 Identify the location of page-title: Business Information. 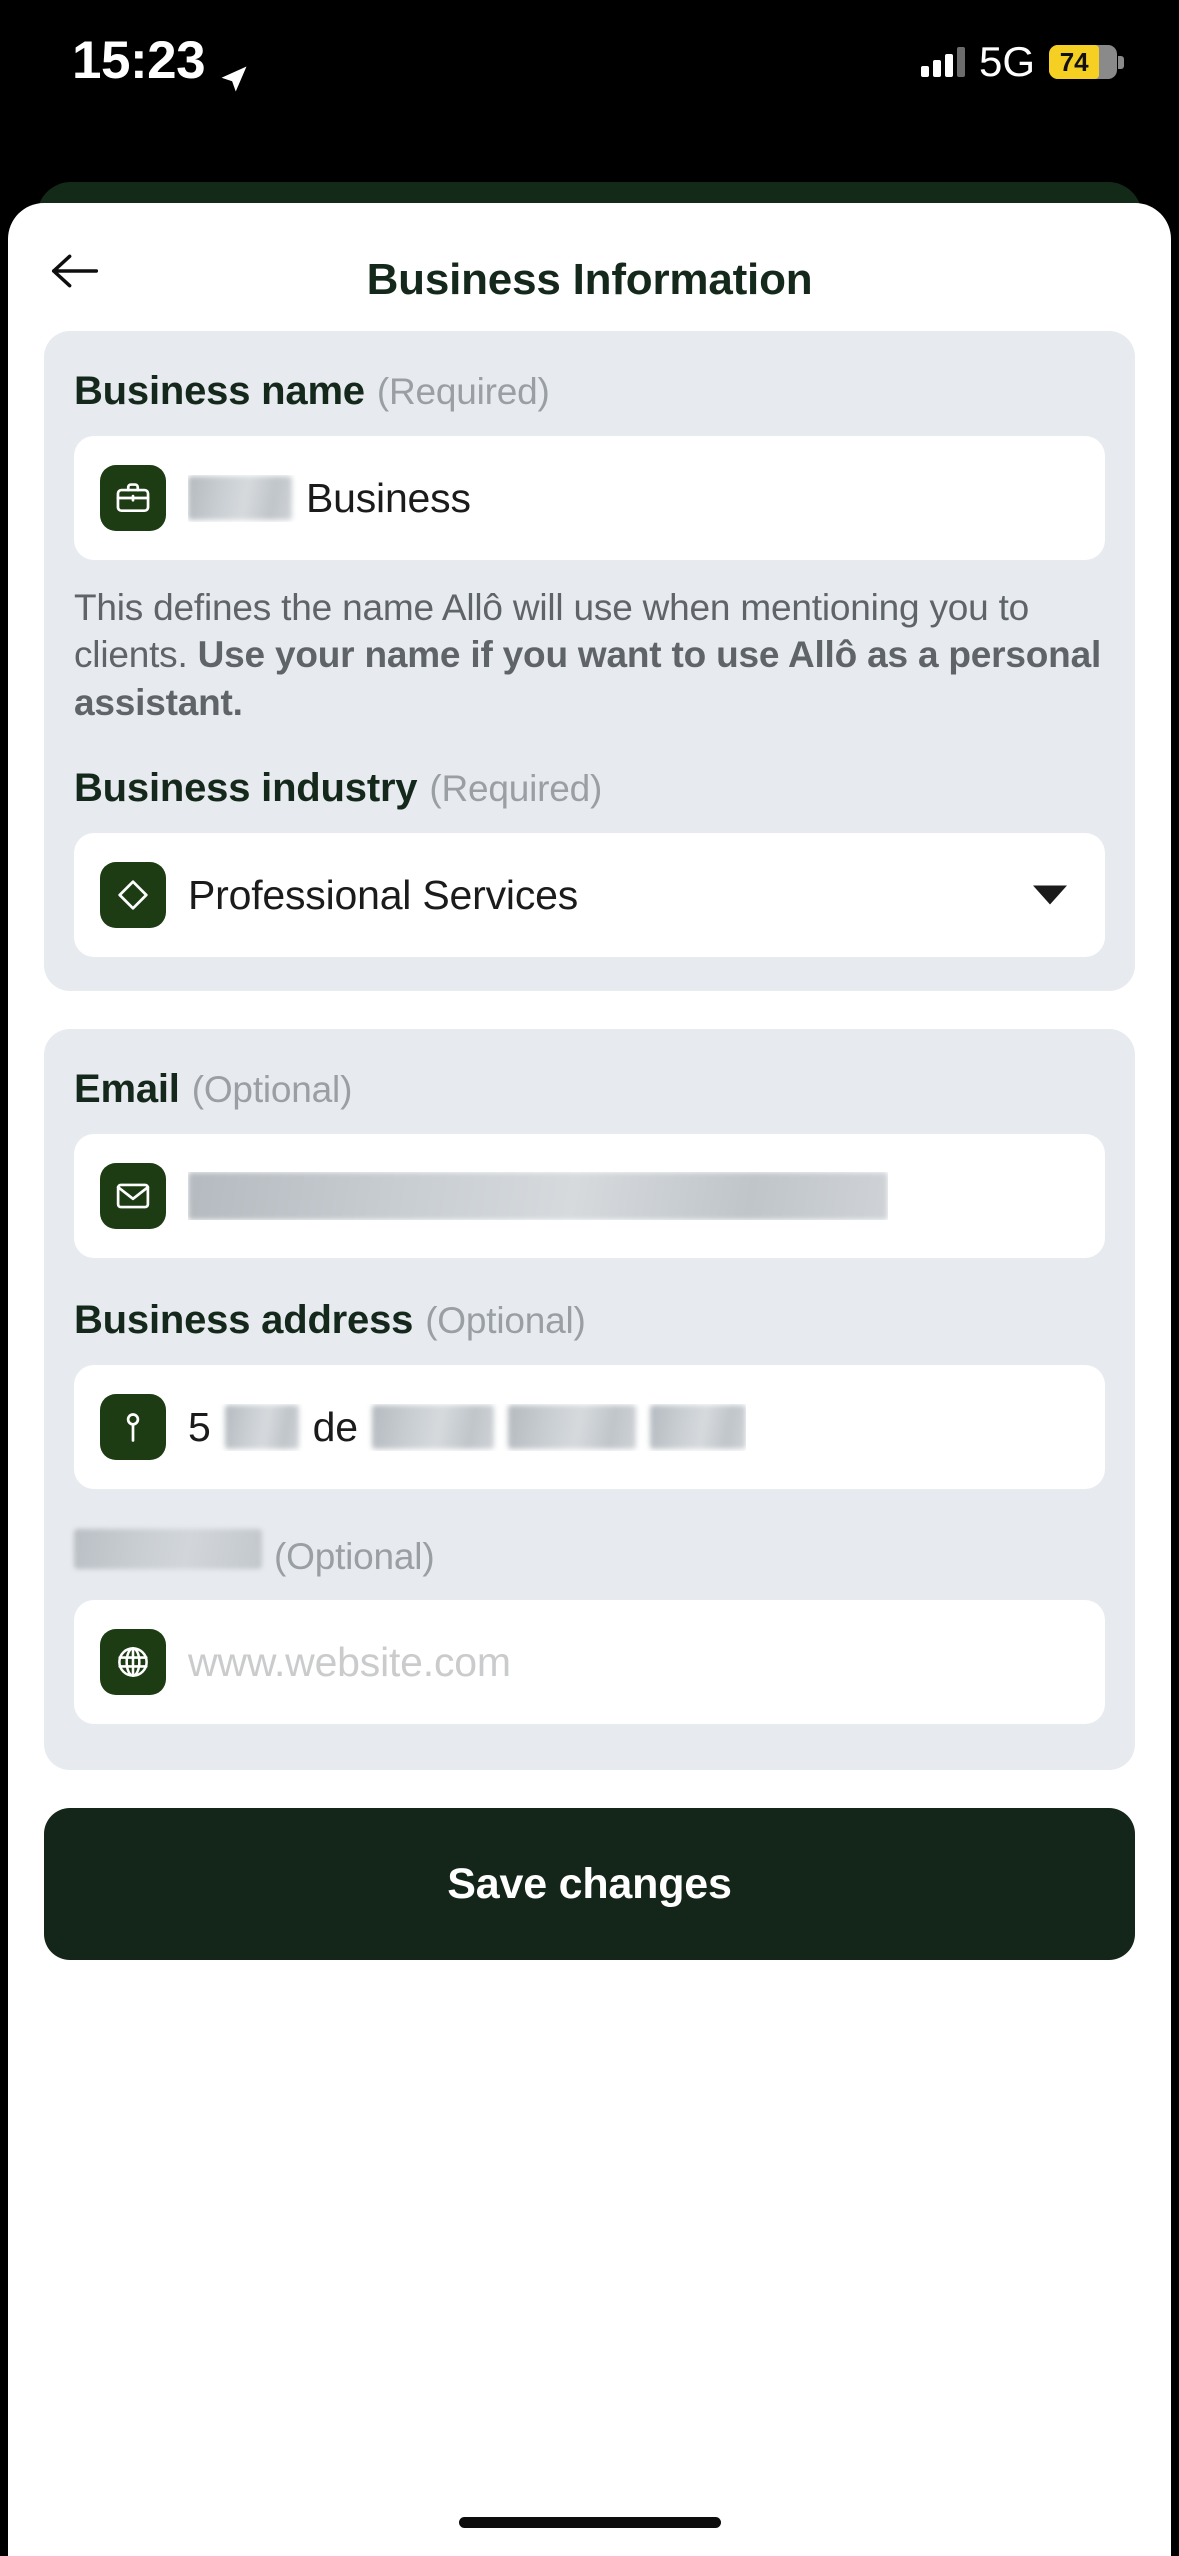
(589, 279).